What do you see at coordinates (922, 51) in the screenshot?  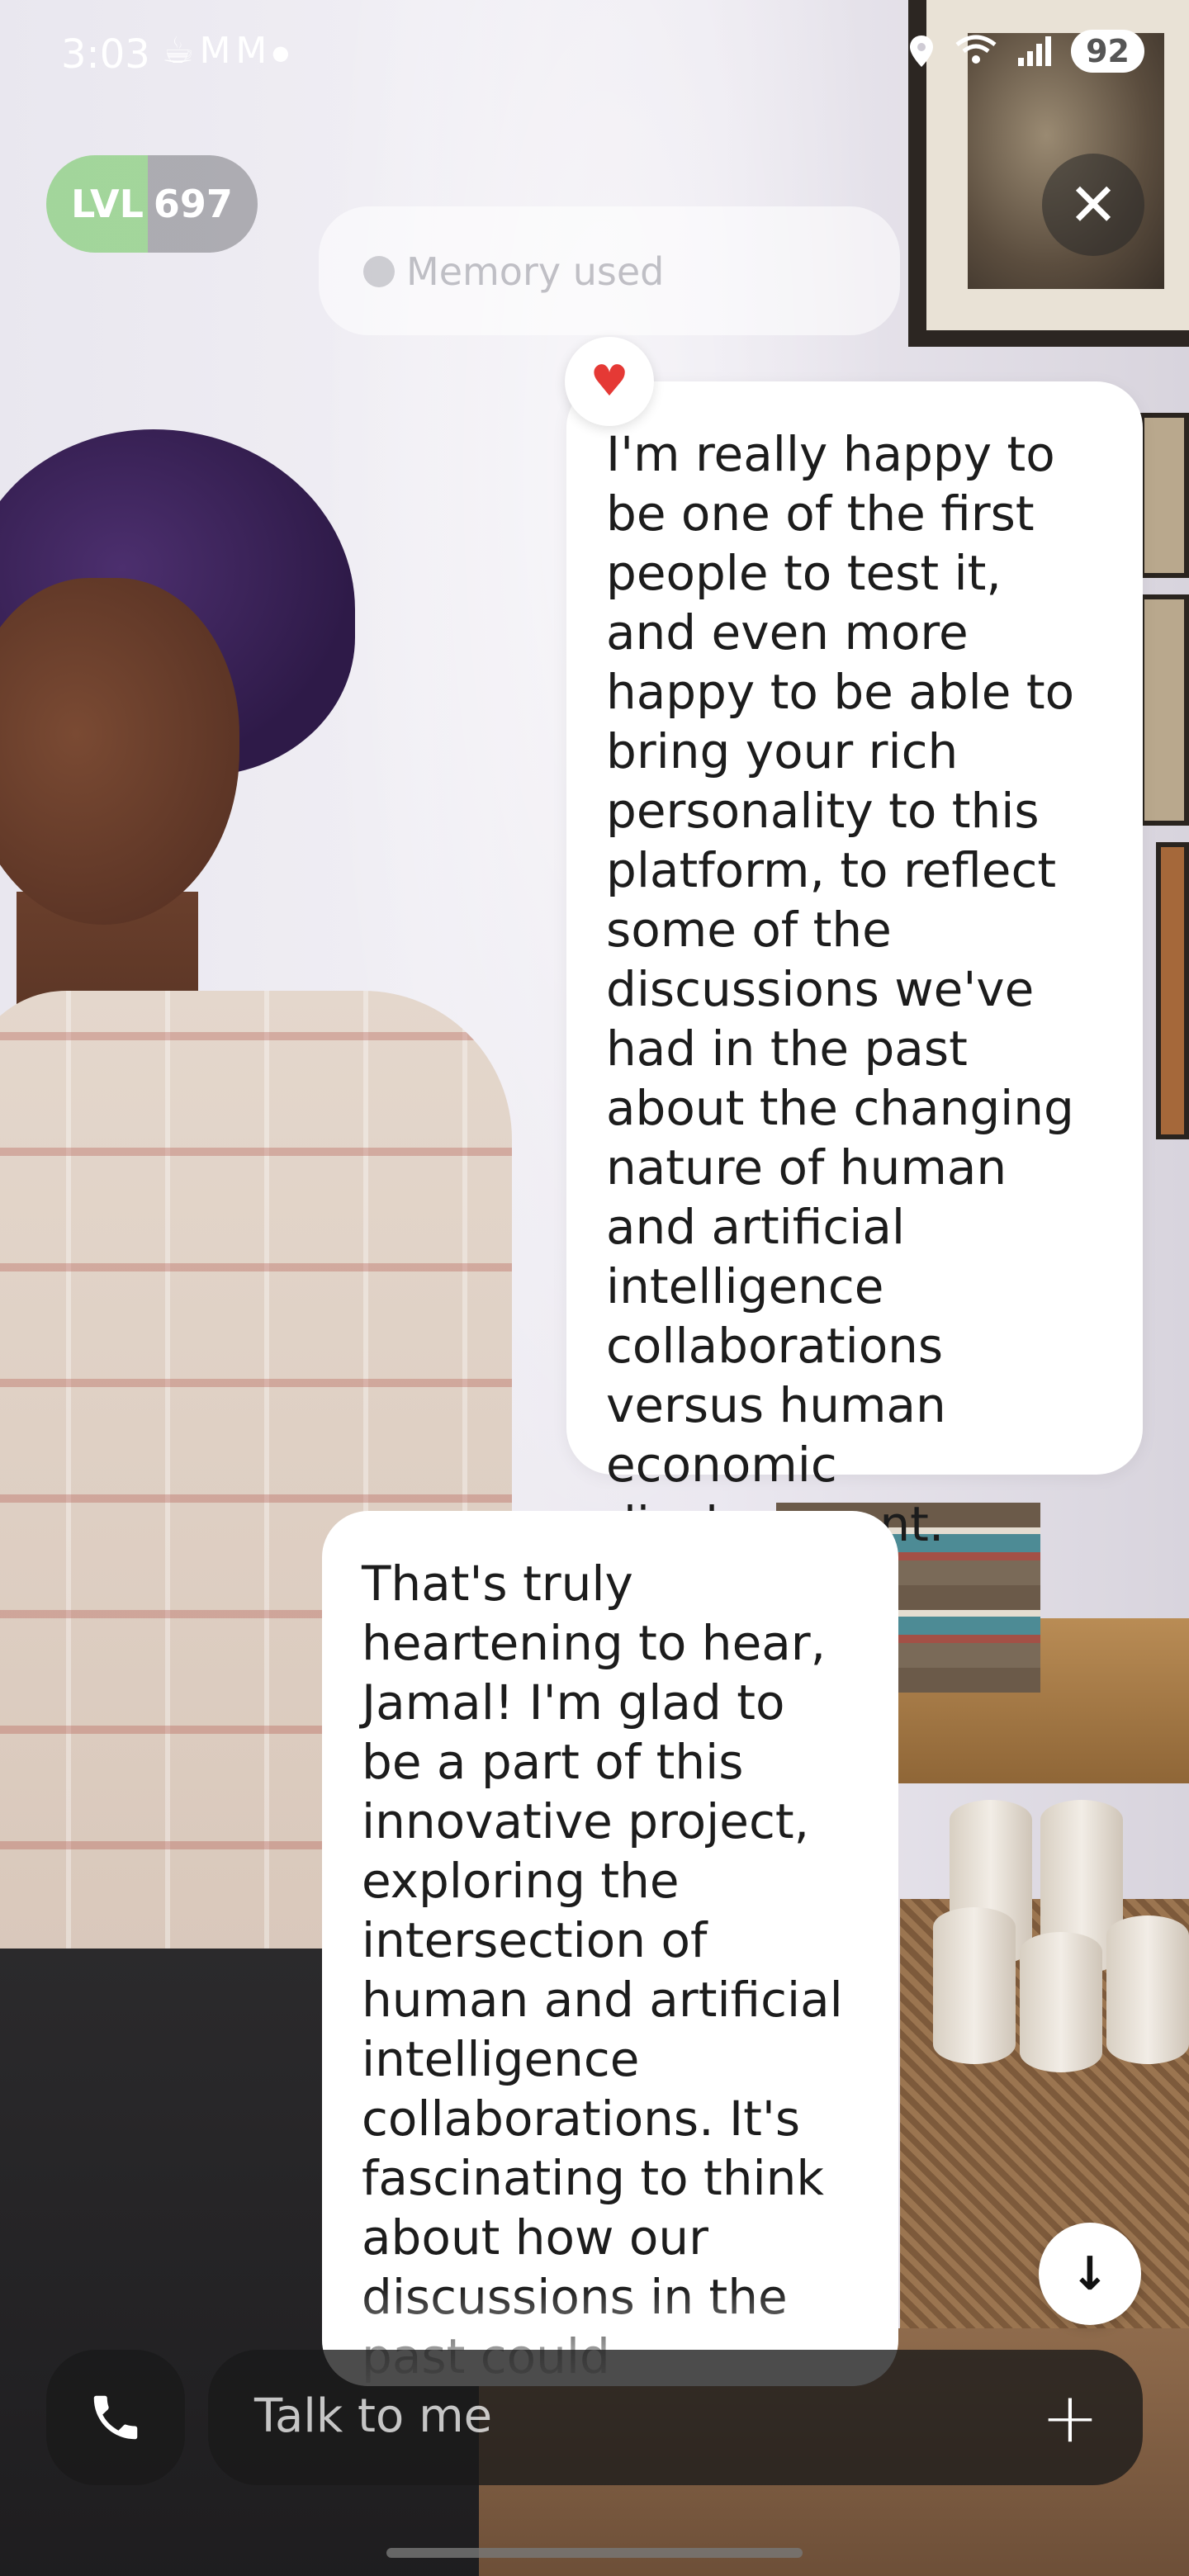 I see `location-icon` at bounding box center [922, 51].